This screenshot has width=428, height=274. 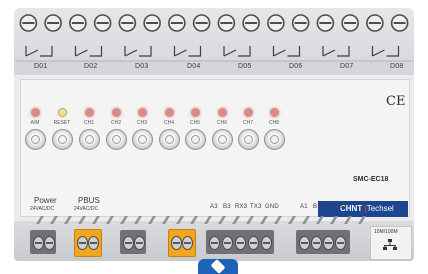 I want to click on network-icon, so click(x=390, y=244).